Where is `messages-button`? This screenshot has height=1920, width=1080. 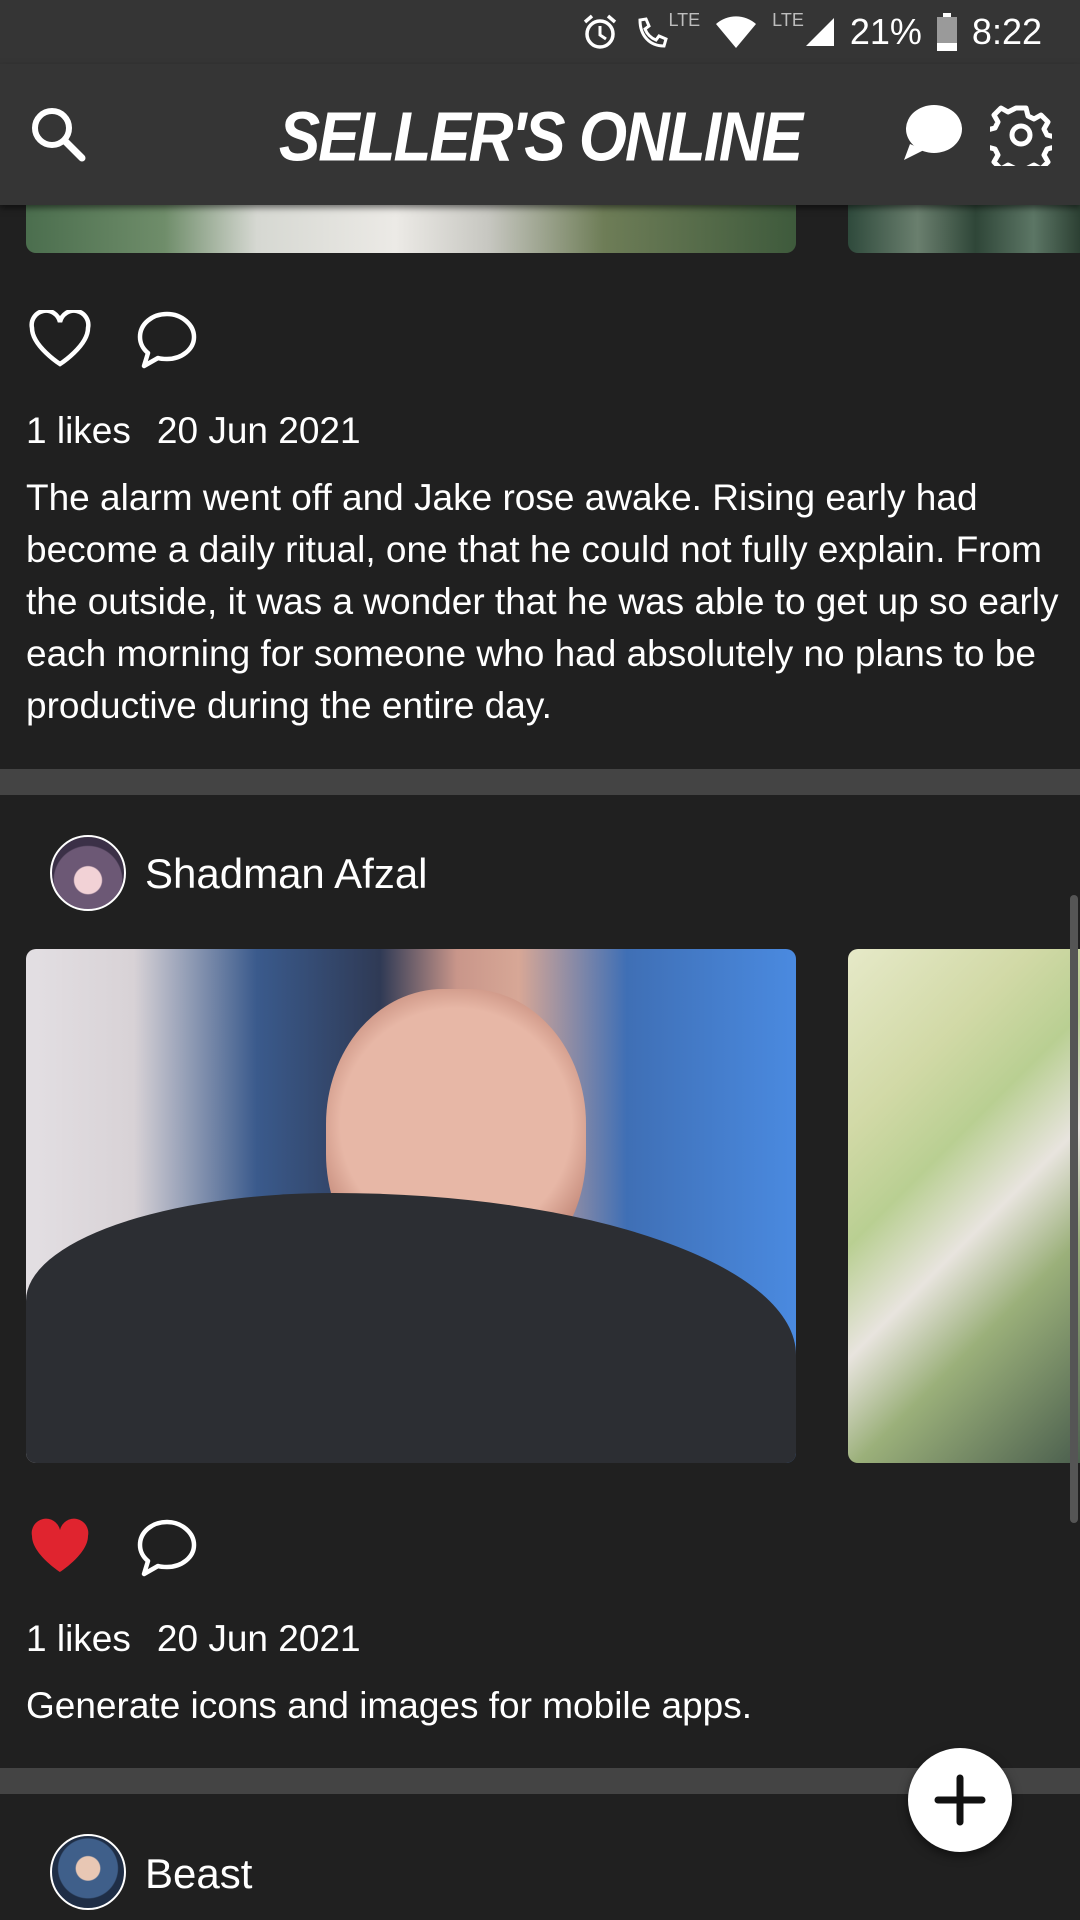
messages-button is located at coordinates (932, 134).